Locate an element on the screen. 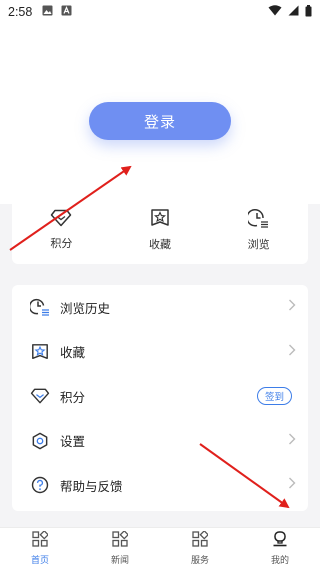 The image size is (320, 568). stat-points: 积分 is located at coordinates (61, 230).